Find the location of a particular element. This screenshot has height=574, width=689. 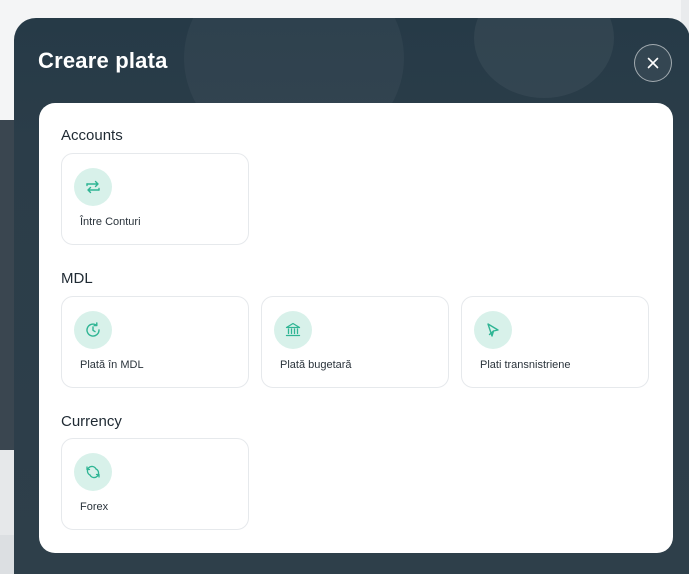

card-forex: Forex is located at coordinates (155, 484).